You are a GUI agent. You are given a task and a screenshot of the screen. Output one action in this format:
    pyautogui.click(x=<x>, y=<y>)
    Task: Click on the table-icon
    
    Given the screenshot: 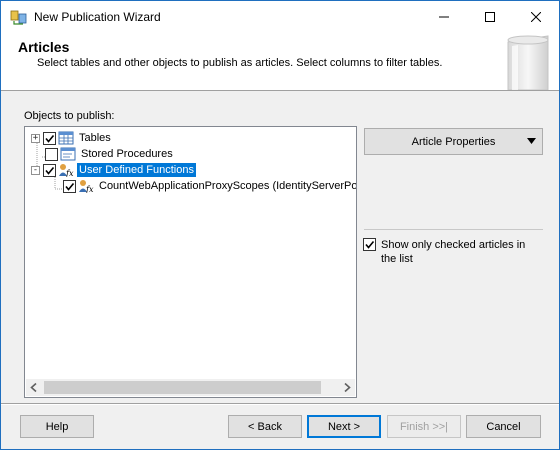 What is the action you would take?
    pyautogui.click(x=66, y=138)
    